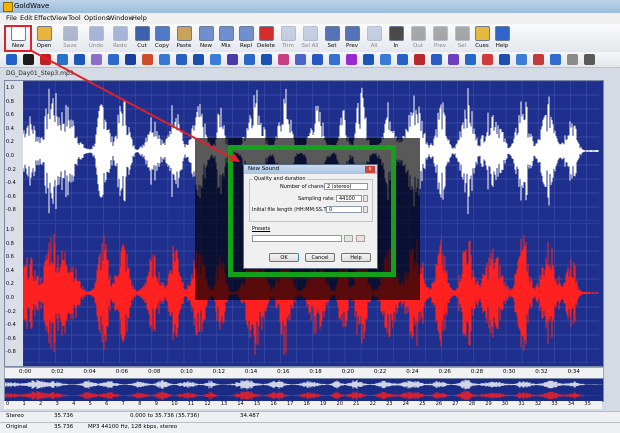  I want to click on toolbar-button-trim: Trim, so click(288, 38).